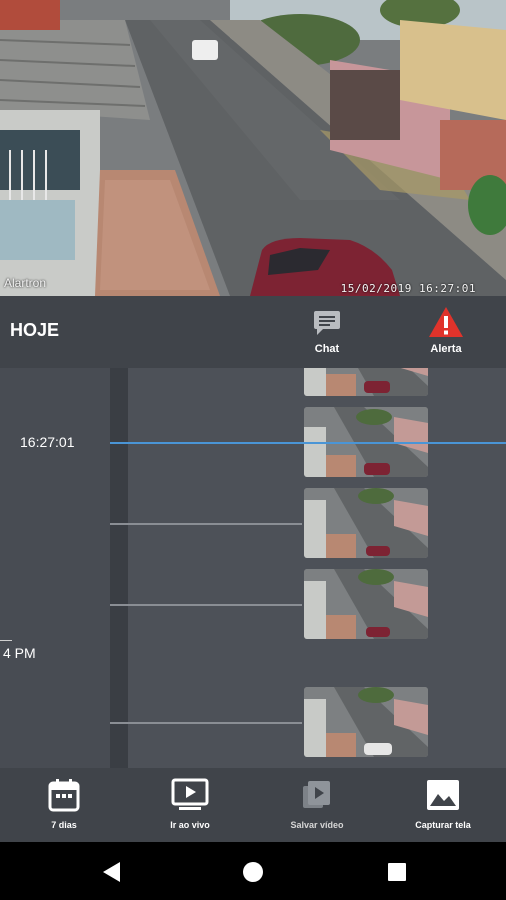  Describe the element at coordinates (6, 640) in the screenshot. I see `hour-tick` at that location.